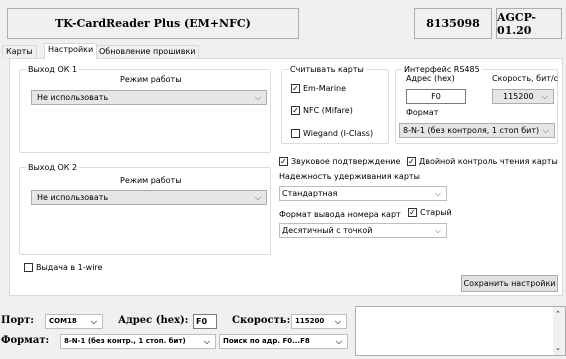 The height and width of the screenshot is (359, 566). Describe the element at coordinates (525, 78) in the screenshot. I see `rs485-speed-label: Скорость, бит/с` at that location.